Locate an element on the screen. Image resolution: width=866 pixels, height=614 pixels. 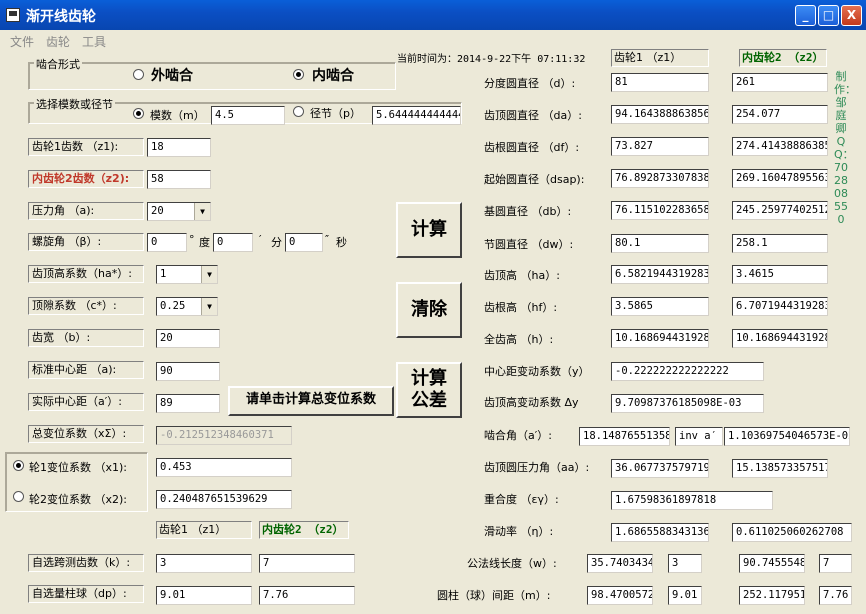
x2-input: 0.240487651539629 is located at coordinates (224, 499).